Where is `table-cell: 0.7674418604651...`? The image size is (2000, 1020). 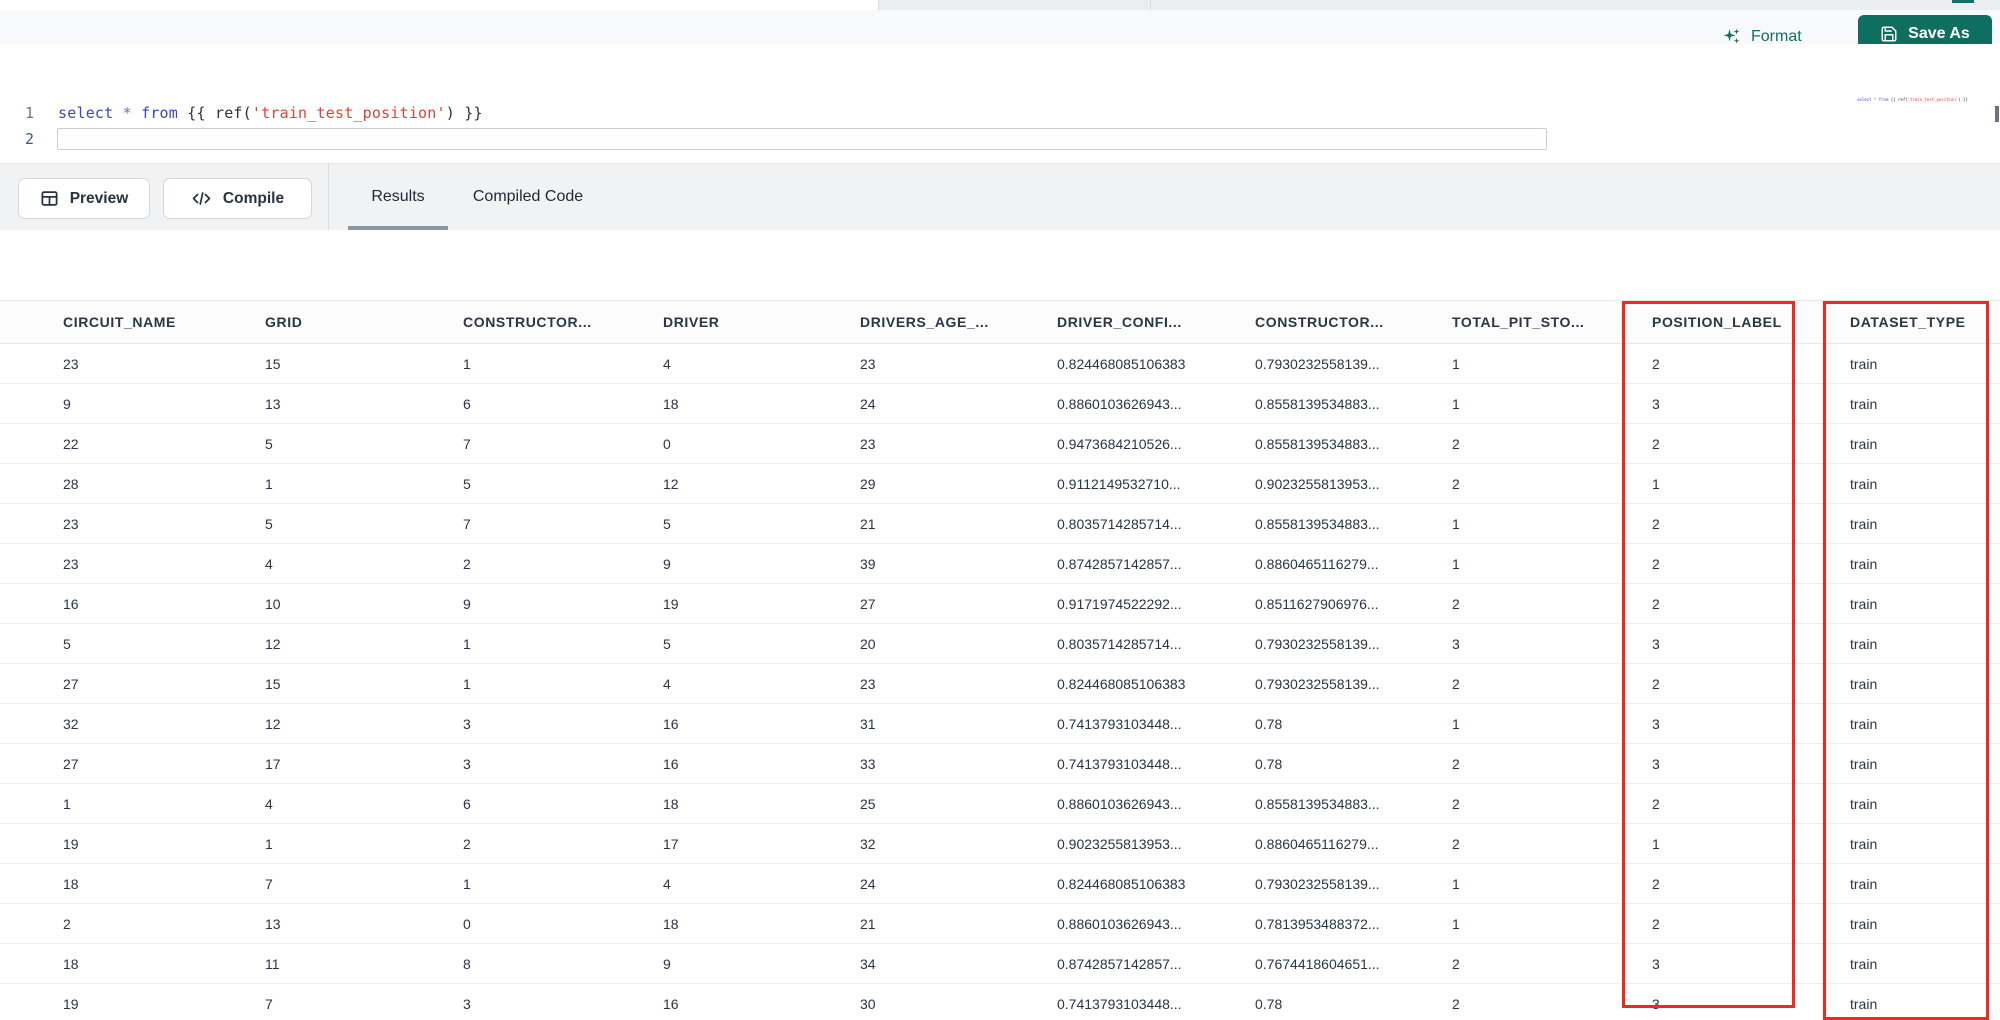
table-cell: 0.7674418604651... is located at coordinates (1317, 963).